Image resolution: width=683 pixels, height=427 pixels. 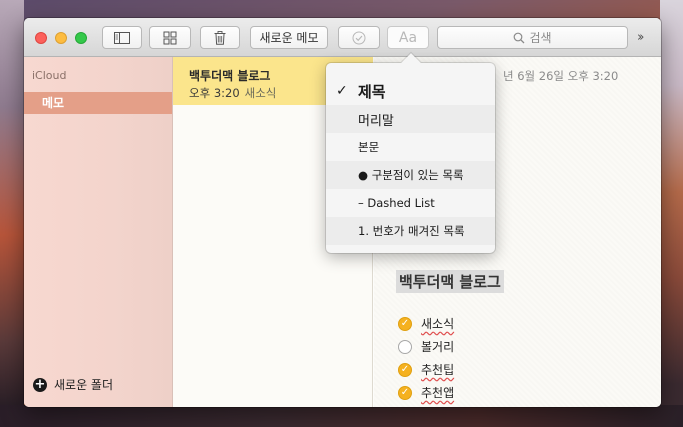 What do you see at coordinates (230, 76) in the screenshot?
I see `note-title: 백투더맥 블로그` at bounding box center [230, 76].